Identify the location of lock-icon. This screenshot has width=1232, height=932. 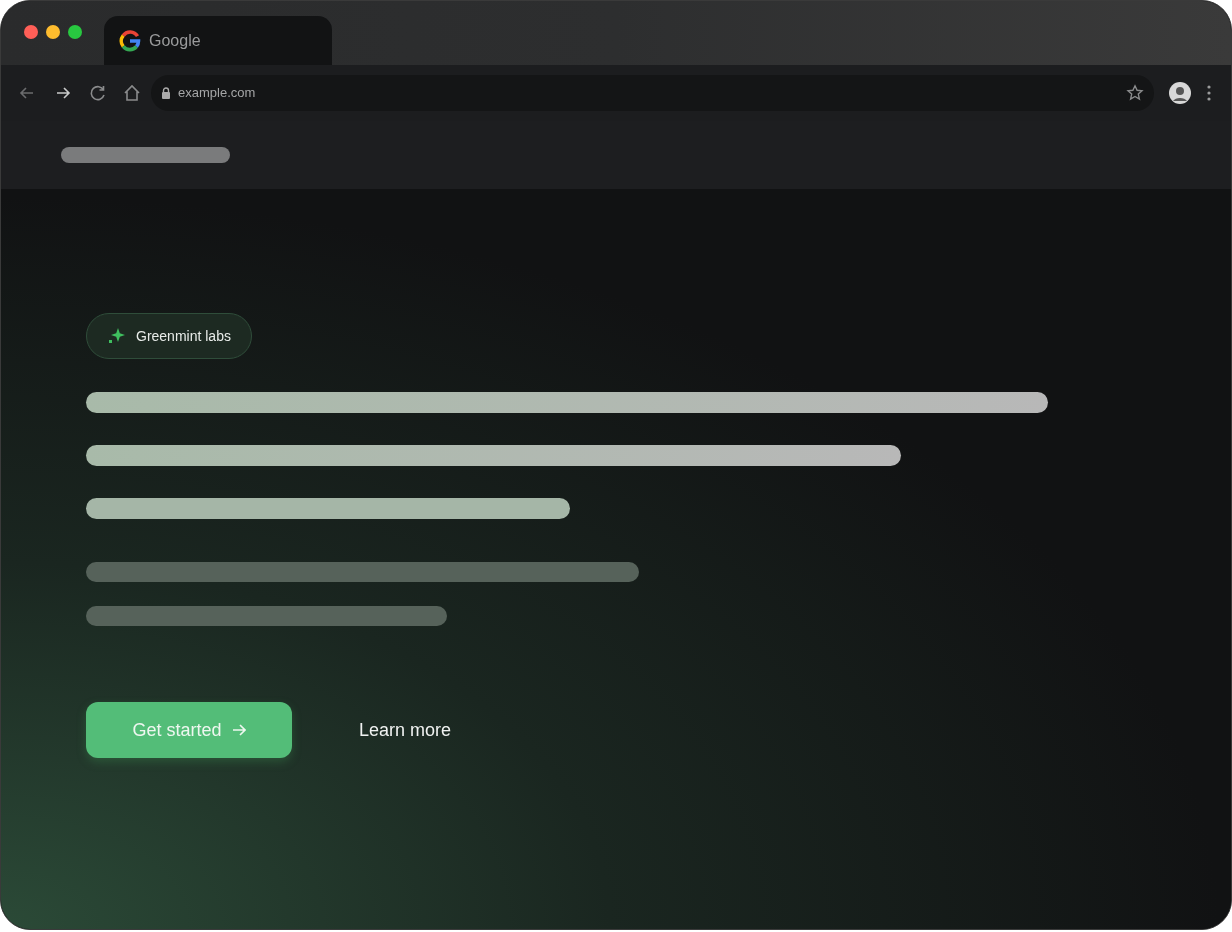
(166, 93).